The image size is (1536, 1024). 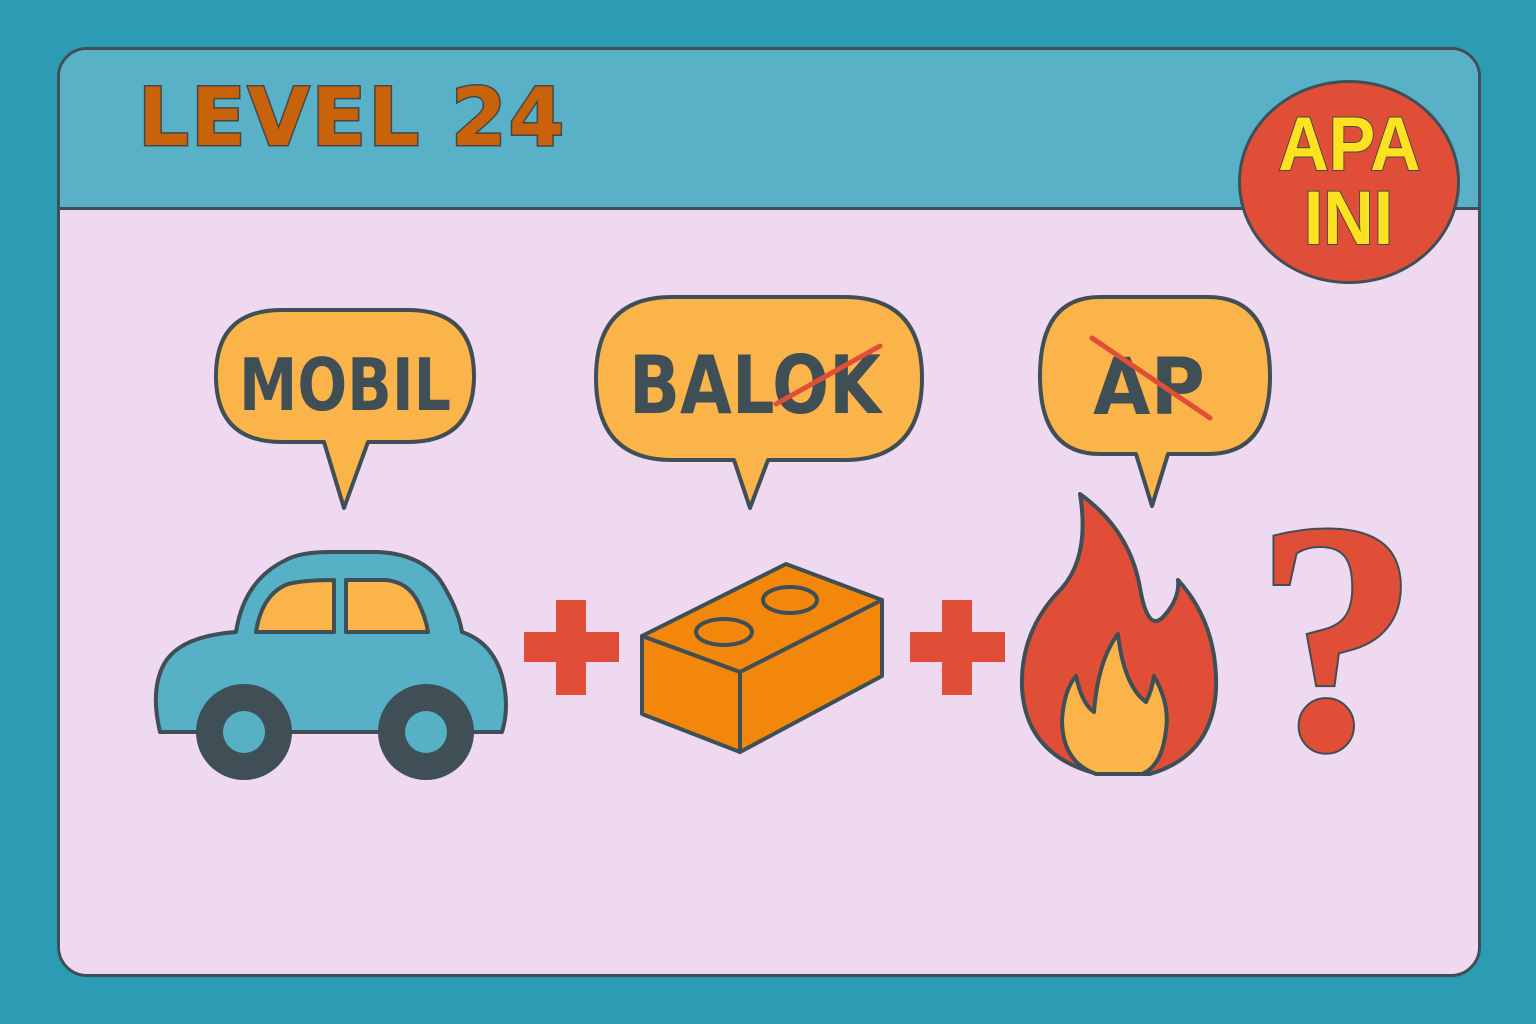 What do you see at coordinates (762, 658) in the screenshot?
I see `brick-icon` at bounding box center [762, 658].